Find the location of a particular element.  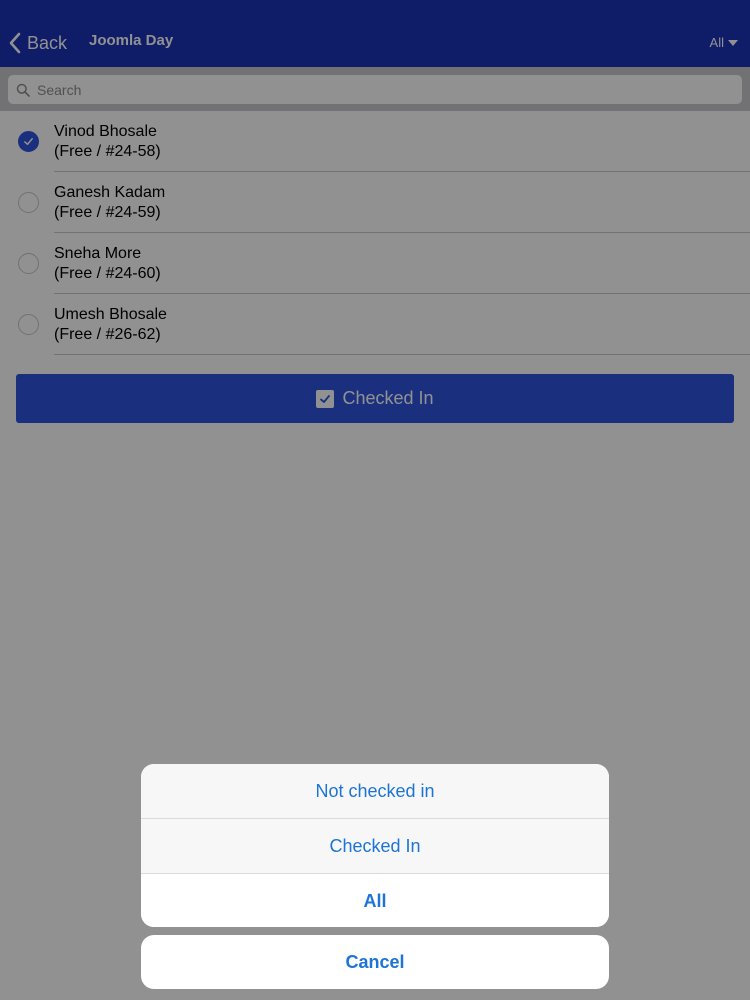

option-all: All is located at coordinates (375, 900).